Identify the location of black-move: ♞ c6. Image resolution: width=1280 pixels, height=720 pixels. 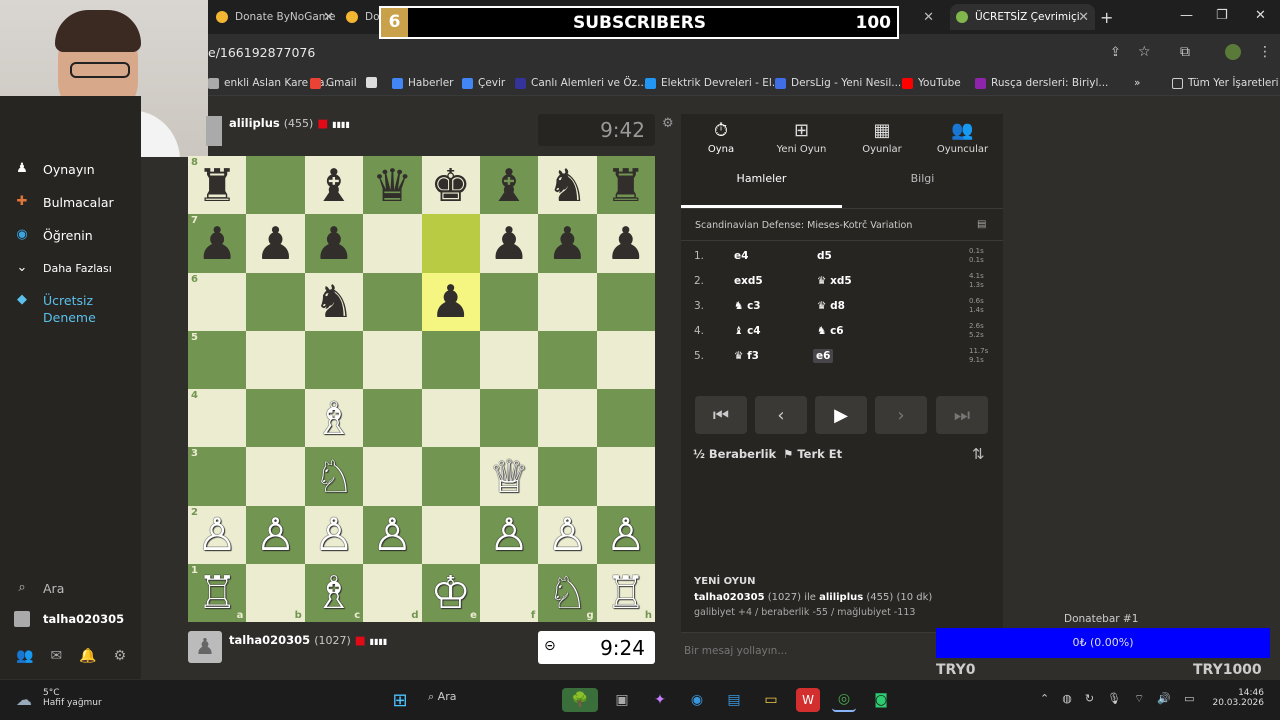
(830, 331).